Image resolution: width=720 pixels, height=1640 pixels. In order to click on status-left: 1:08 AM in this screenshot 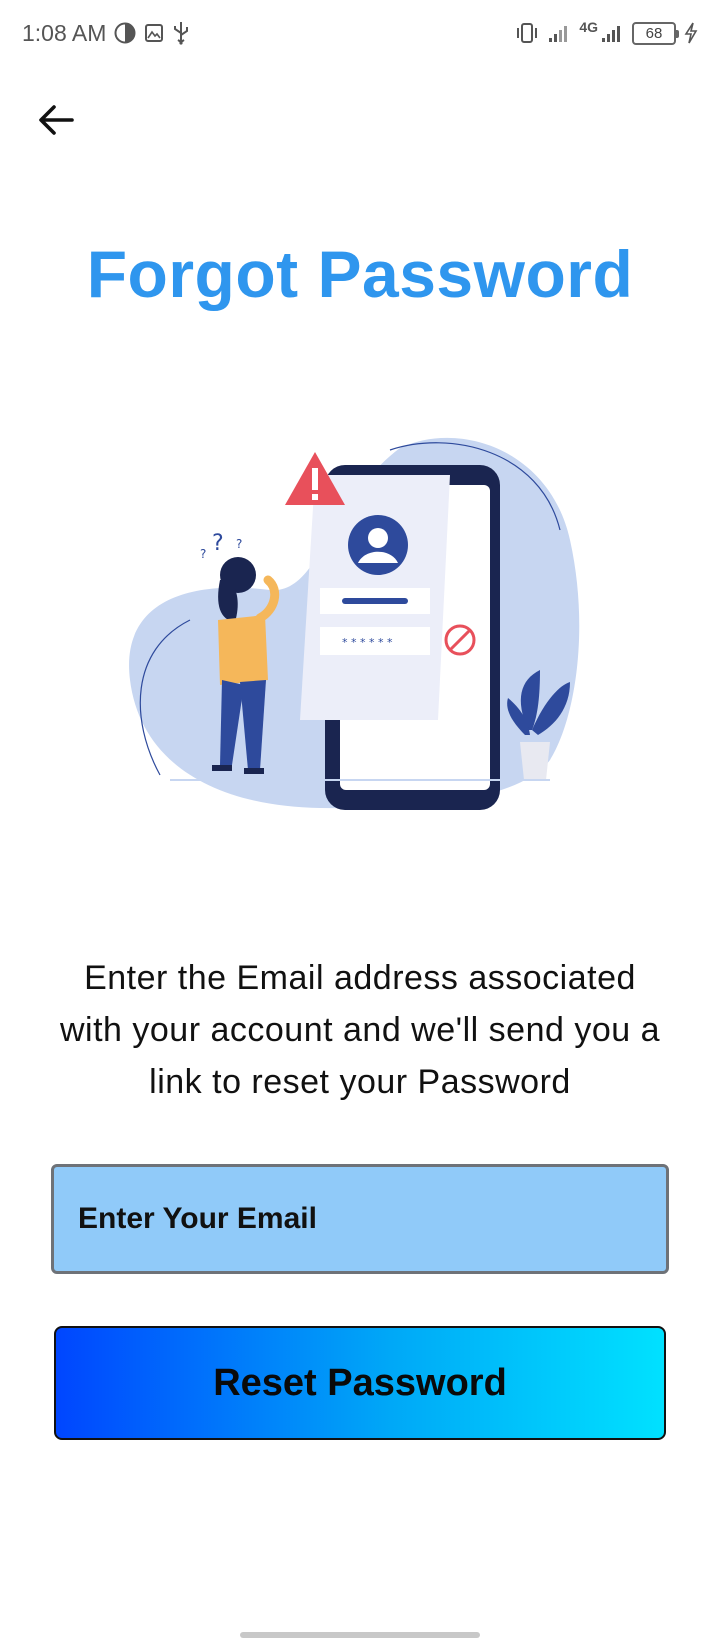, I will do `click(106, 33)`.